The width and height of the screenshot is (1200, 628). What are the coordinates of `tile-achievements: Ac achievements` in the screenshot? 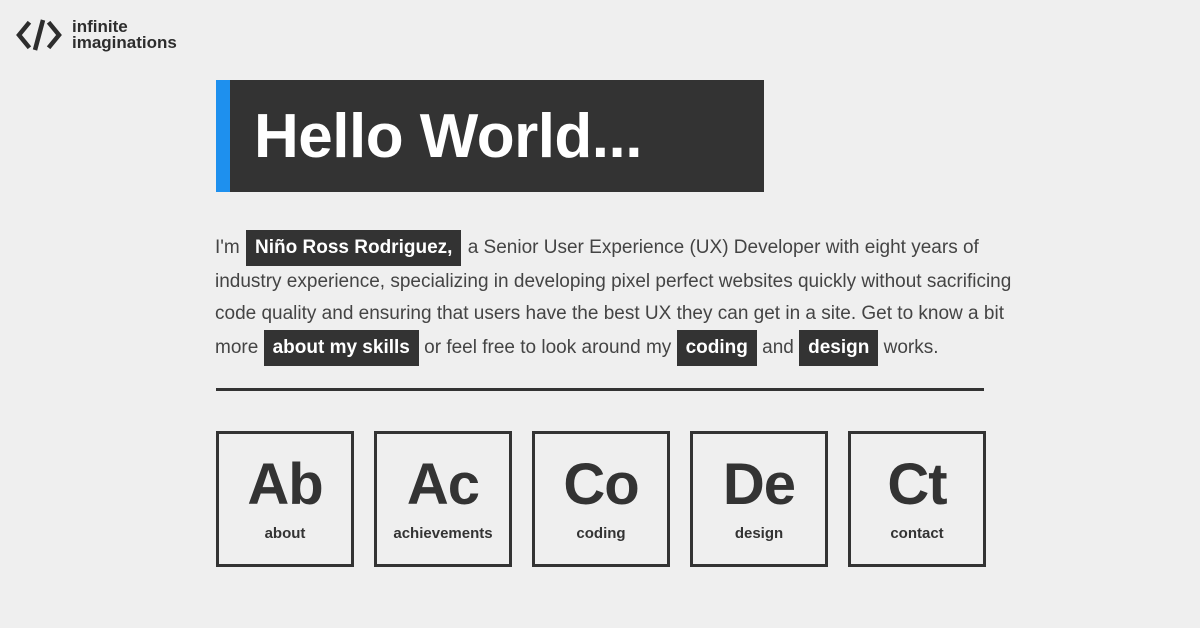 It's located at (443, 499).